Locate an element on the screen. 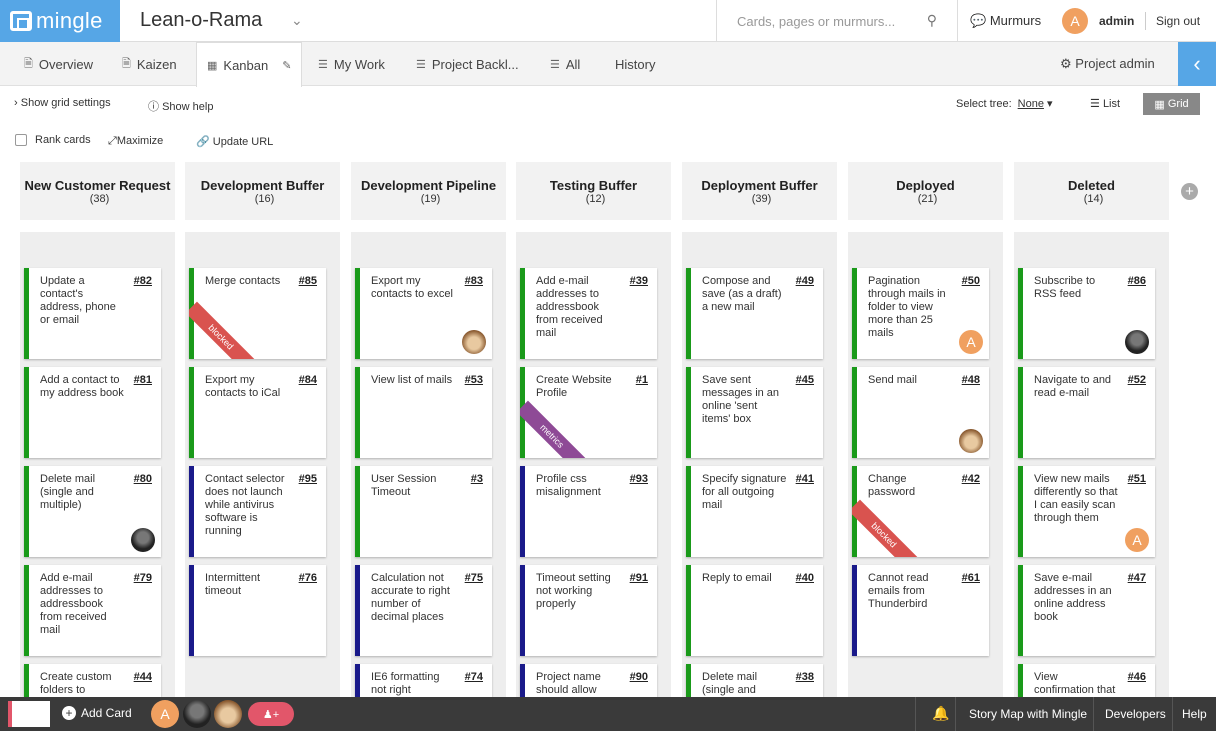 The image size is (1216, 731). card-number-link: #80 is located at coordinates (143, 479).